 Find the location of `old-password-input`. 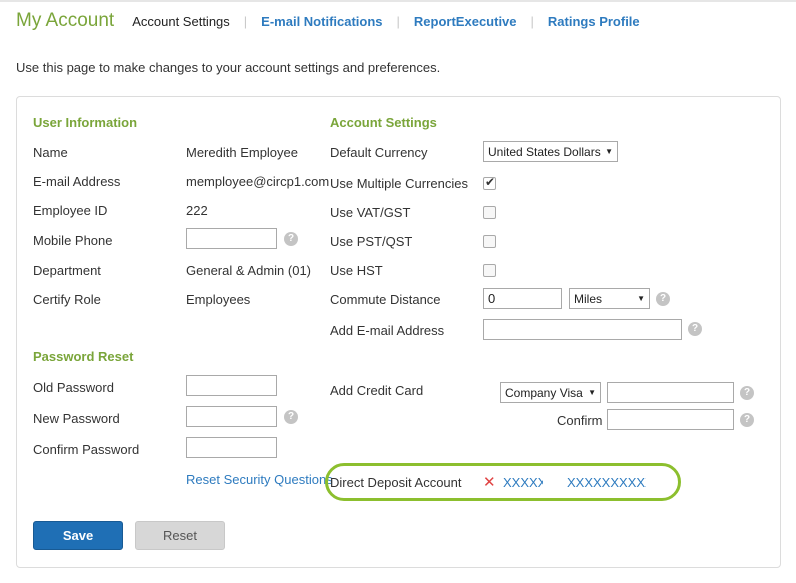

old-password-input is located at coordinates (231, 385).